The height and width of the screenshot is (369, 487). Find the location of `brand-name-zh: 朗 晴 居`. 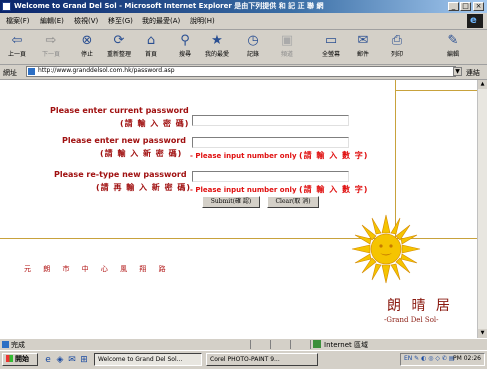

brand-name-zh: 朗 晴 居 is located at coordinates (420, 306).